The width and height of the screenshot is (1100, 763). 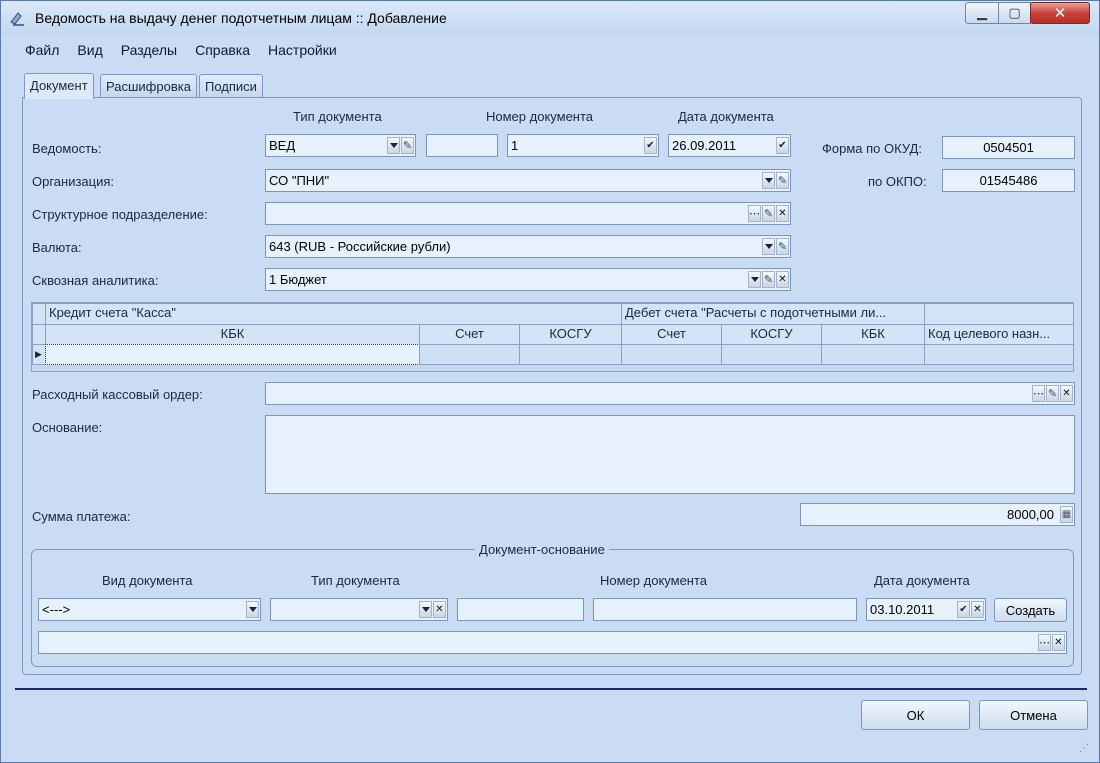 What do you see at coordinates (670, 393) in the screenshot?
I see `cash-order-select` at bounding box center [670, 393].